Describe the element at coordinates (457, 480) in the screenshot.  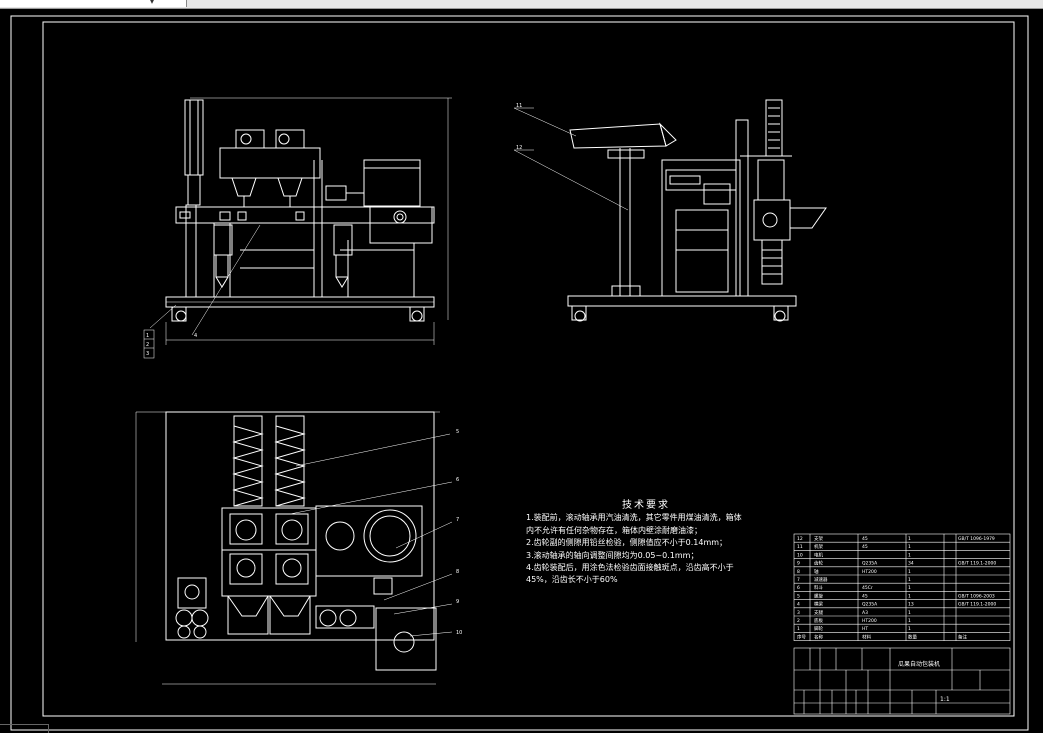
I see `callout-6: 6` at that location.